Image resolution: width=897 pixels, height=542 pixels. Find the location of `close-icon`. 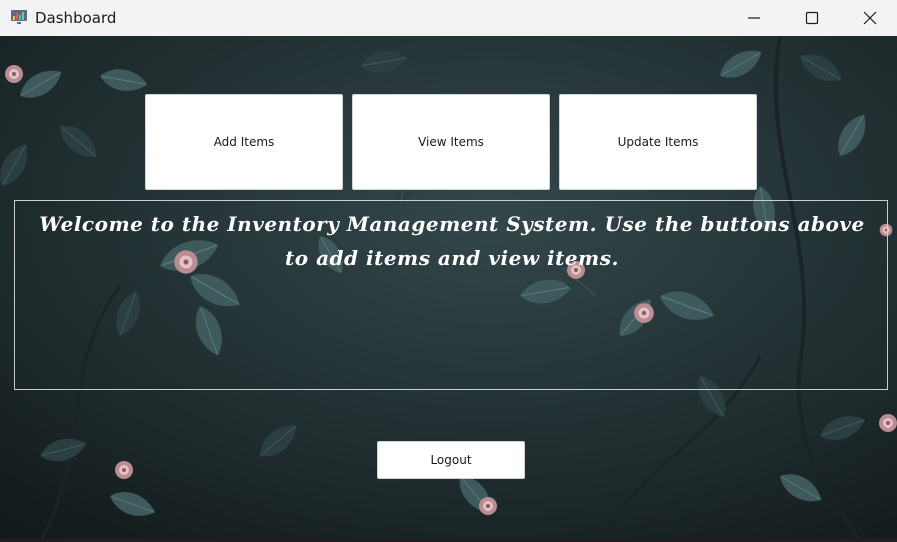

close-icon is located at coordinates (870, 18).